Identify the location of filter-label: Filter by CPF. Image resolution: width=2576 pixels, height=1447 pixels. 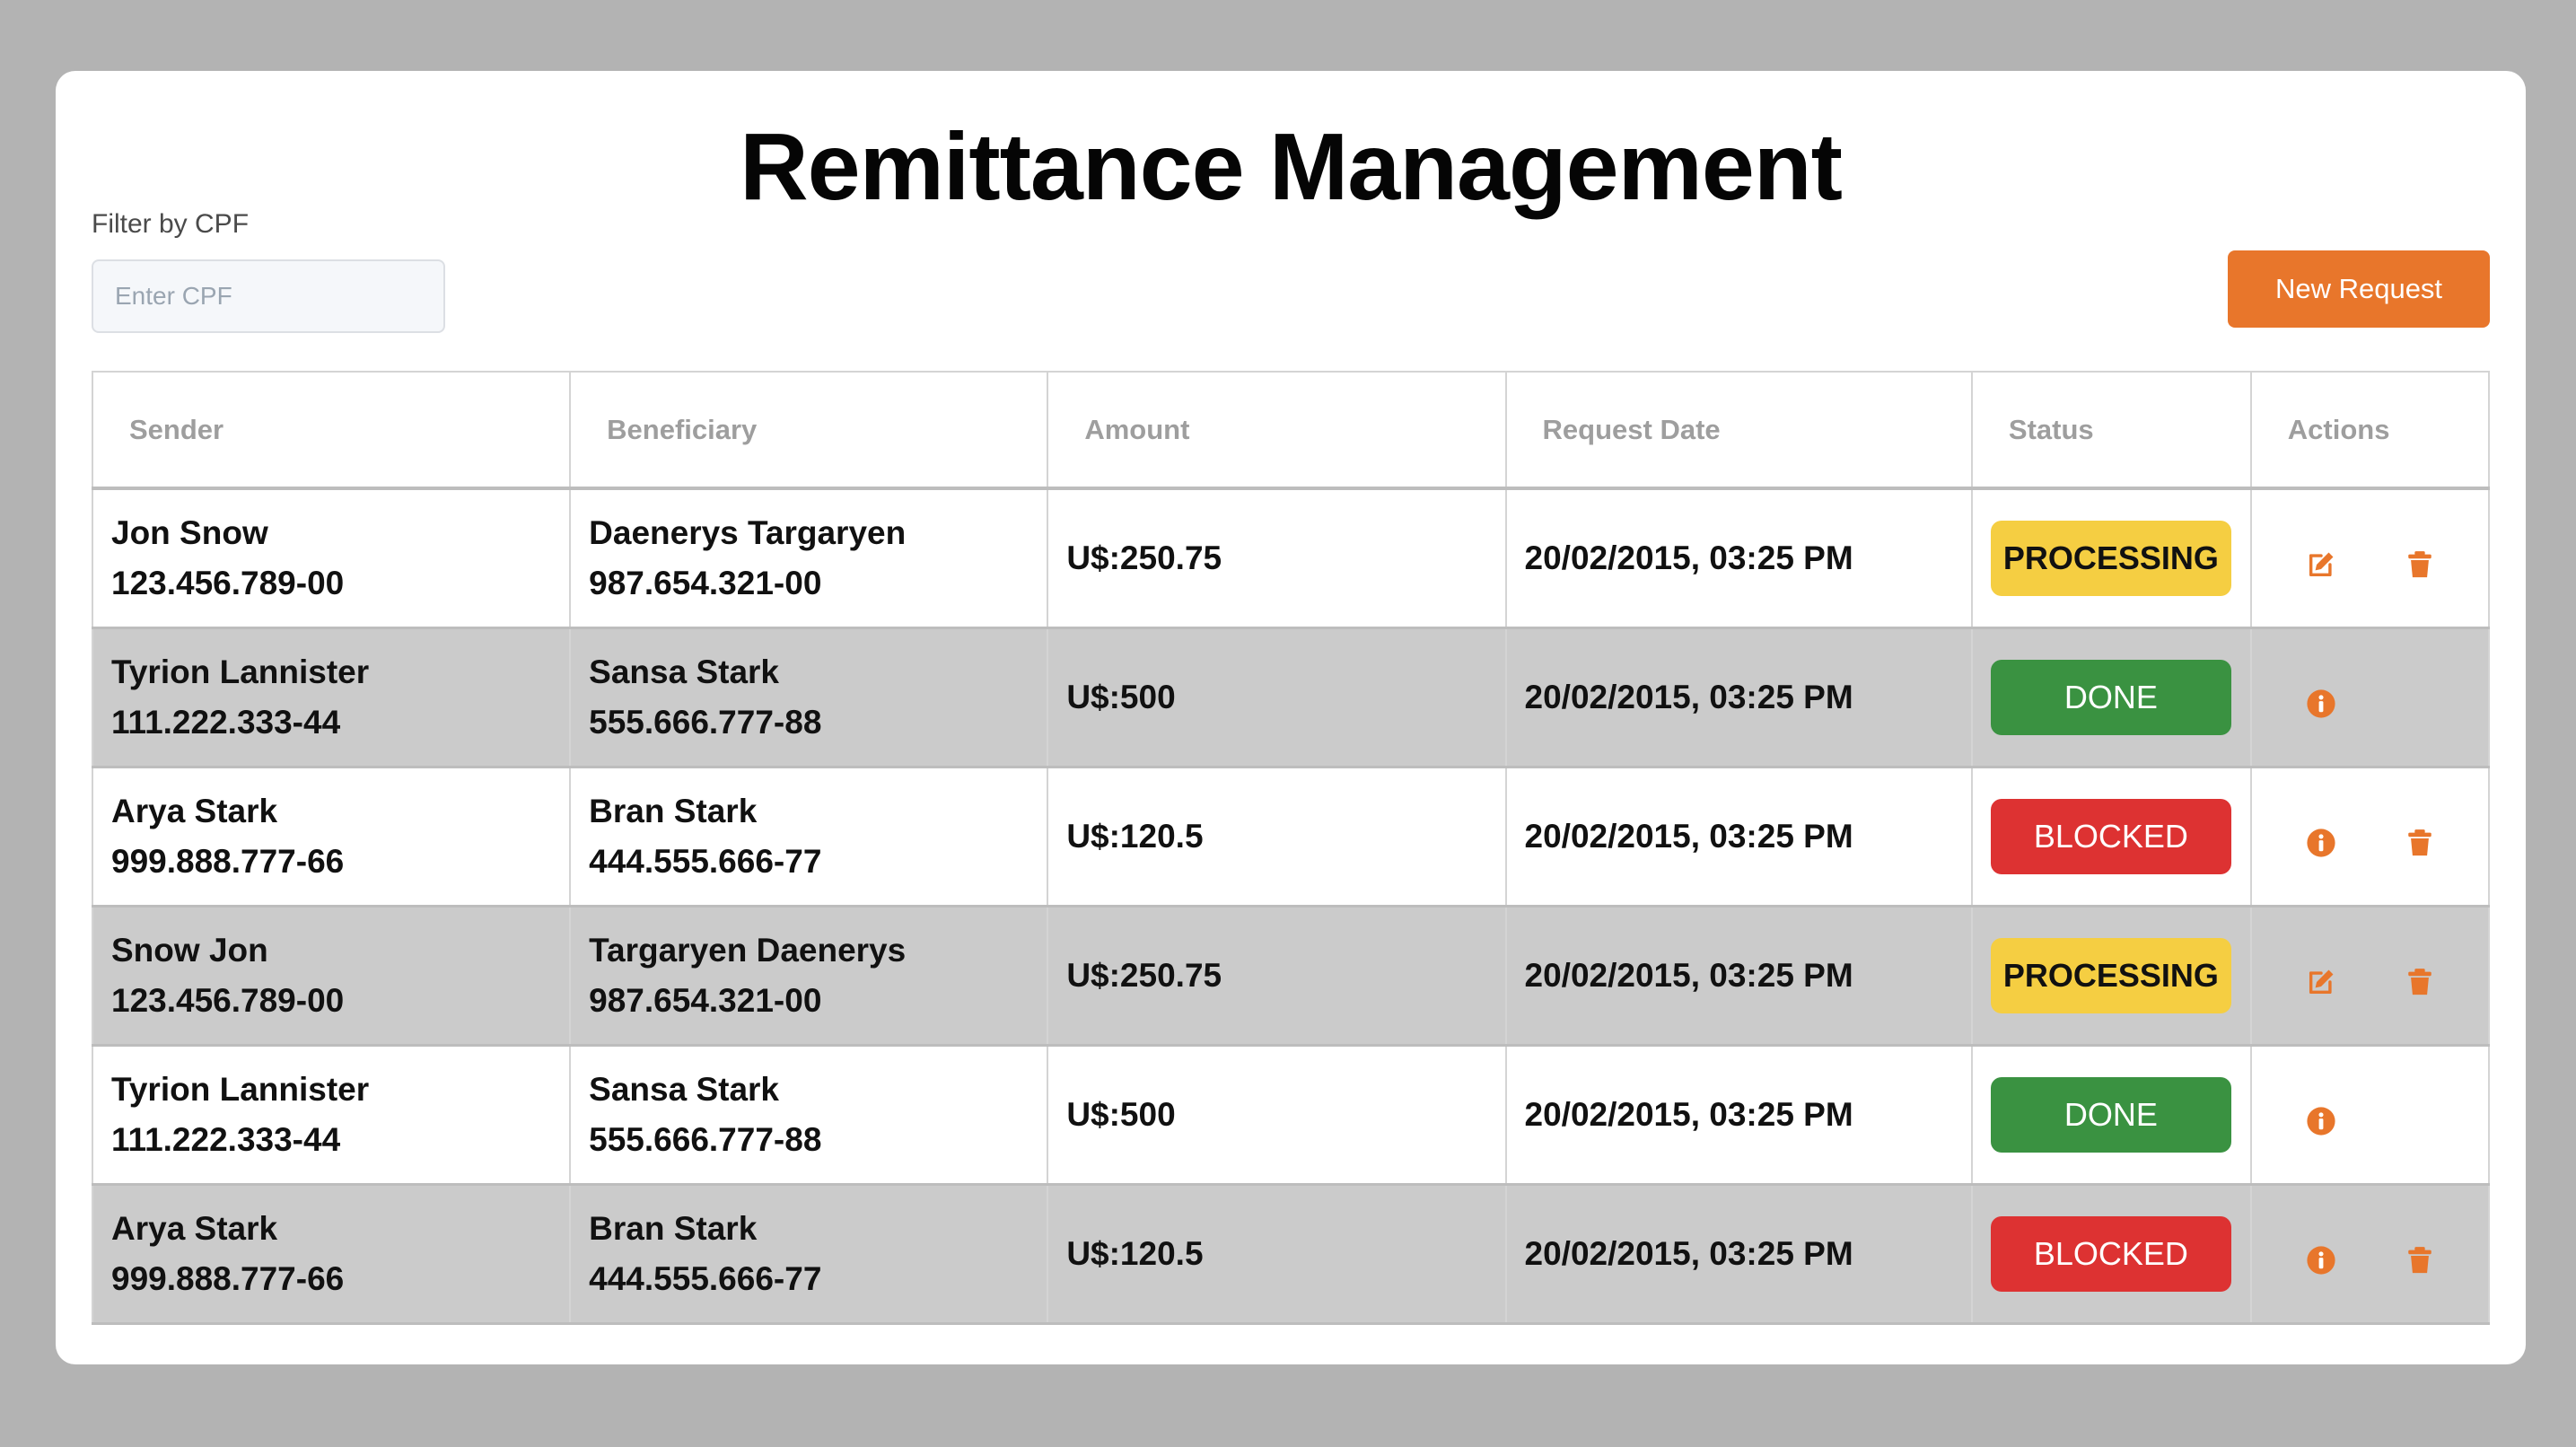
(171, 224).